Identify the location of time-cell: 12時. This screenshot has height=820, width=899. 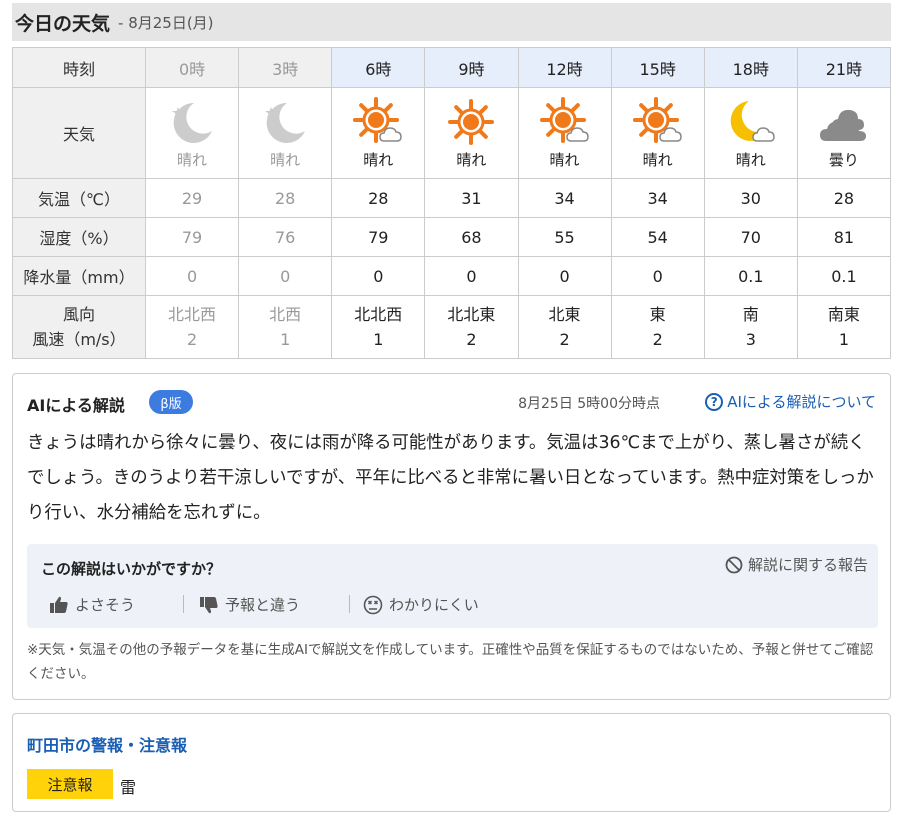
(564, 67).